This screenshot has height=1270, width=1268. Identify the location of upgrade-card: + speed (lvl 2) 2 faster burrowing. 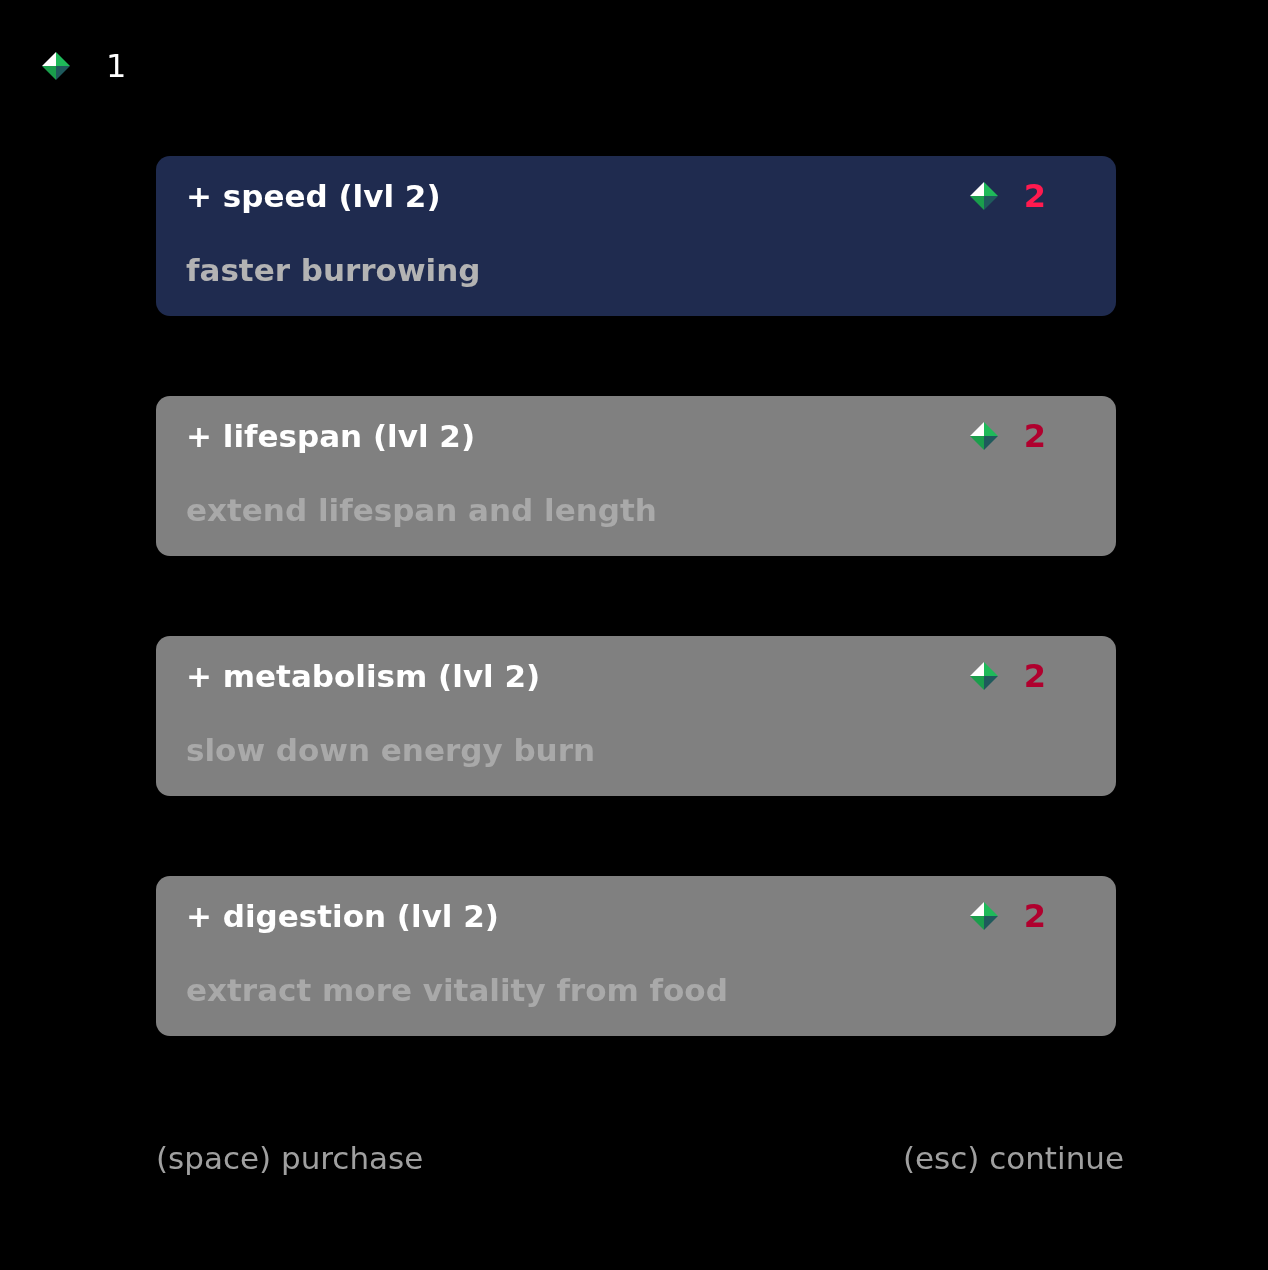
(636, 236).